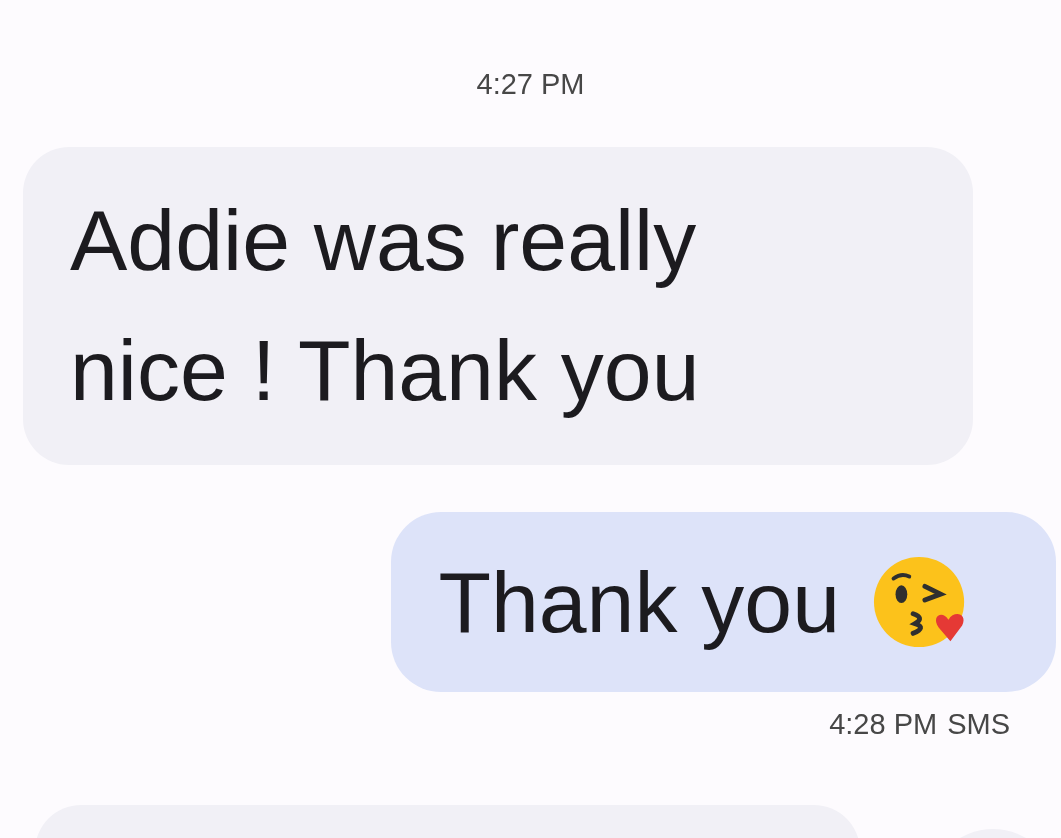 The width and height of the screenshot is (1061, 838). What do you see at coordinates (883, 724) in the screenshot?
I see `message-time: 4:28 PM` at bounding box center [883, 724].